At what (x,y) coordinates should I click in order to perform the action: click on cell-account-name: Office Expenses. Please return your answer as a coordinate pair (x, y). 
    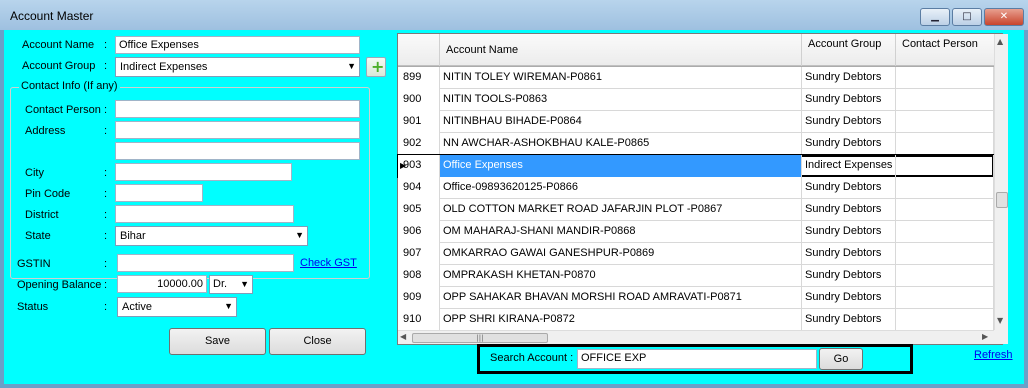
    Looking at the image, I should click on (621, 166).